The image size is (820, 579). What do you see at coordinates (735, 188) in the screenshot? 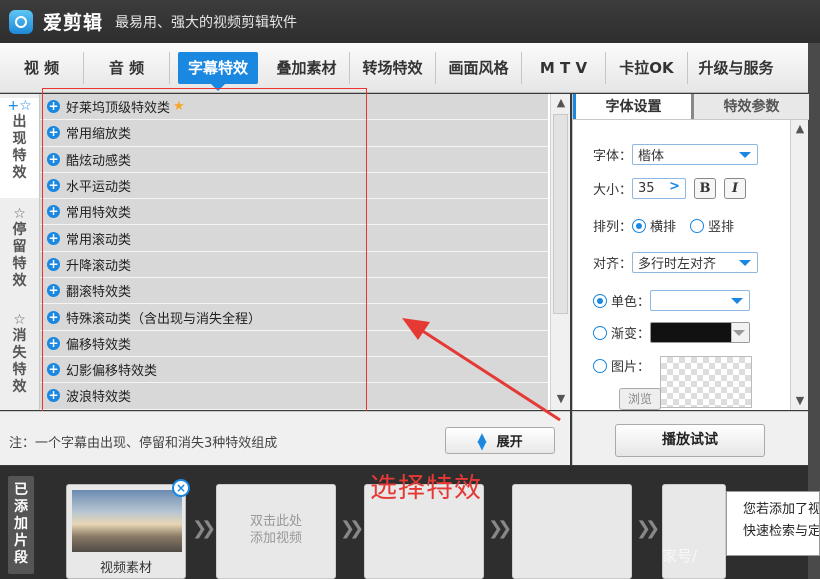
I see `italic-button: I` at bounding box center [735, 188].